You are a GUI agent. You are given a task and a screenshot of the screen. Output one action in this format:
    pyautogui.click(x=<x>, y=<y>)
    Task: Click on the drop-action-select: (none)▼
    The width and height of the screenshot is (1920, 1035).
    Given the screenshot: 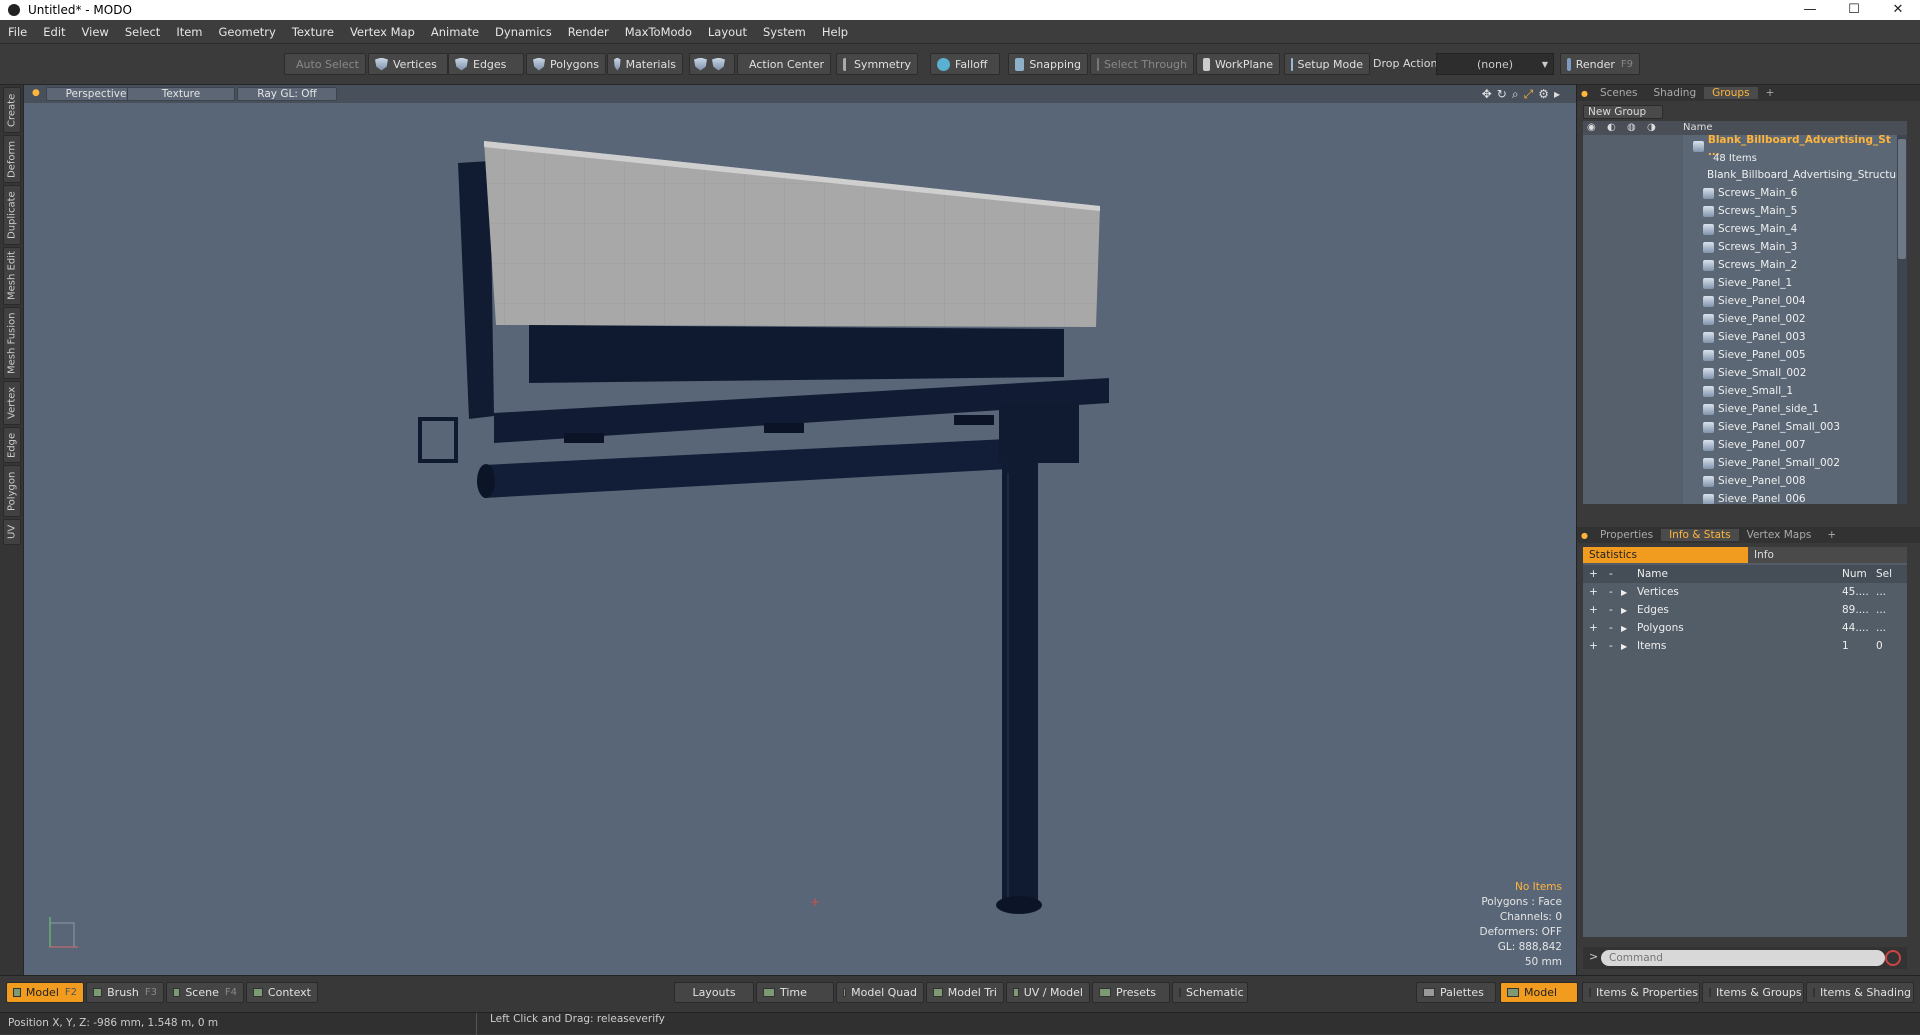 What is the action you would take?
    pyautogui.click(x=1495, y=64)
    